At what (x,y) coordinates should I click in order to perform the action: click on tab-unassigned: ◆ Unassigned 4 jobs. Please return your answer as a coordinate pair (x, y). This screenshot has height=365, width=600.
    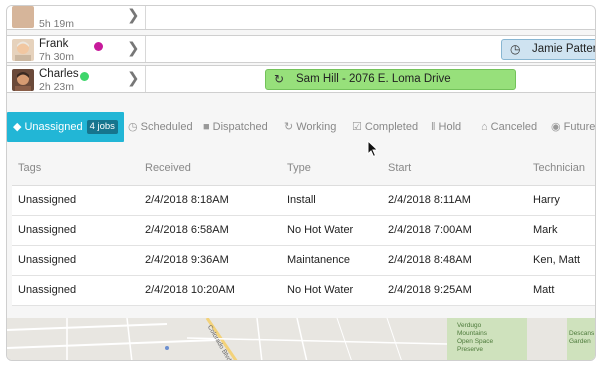
    Looking at the image, I should click on (65, 127).